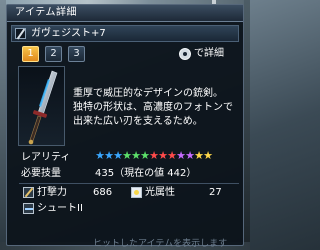 This screenshot has width=320, height=250. Describe the element at coordinates (53, 54) in the screenshot. I see `tab-2: 2` at that location.